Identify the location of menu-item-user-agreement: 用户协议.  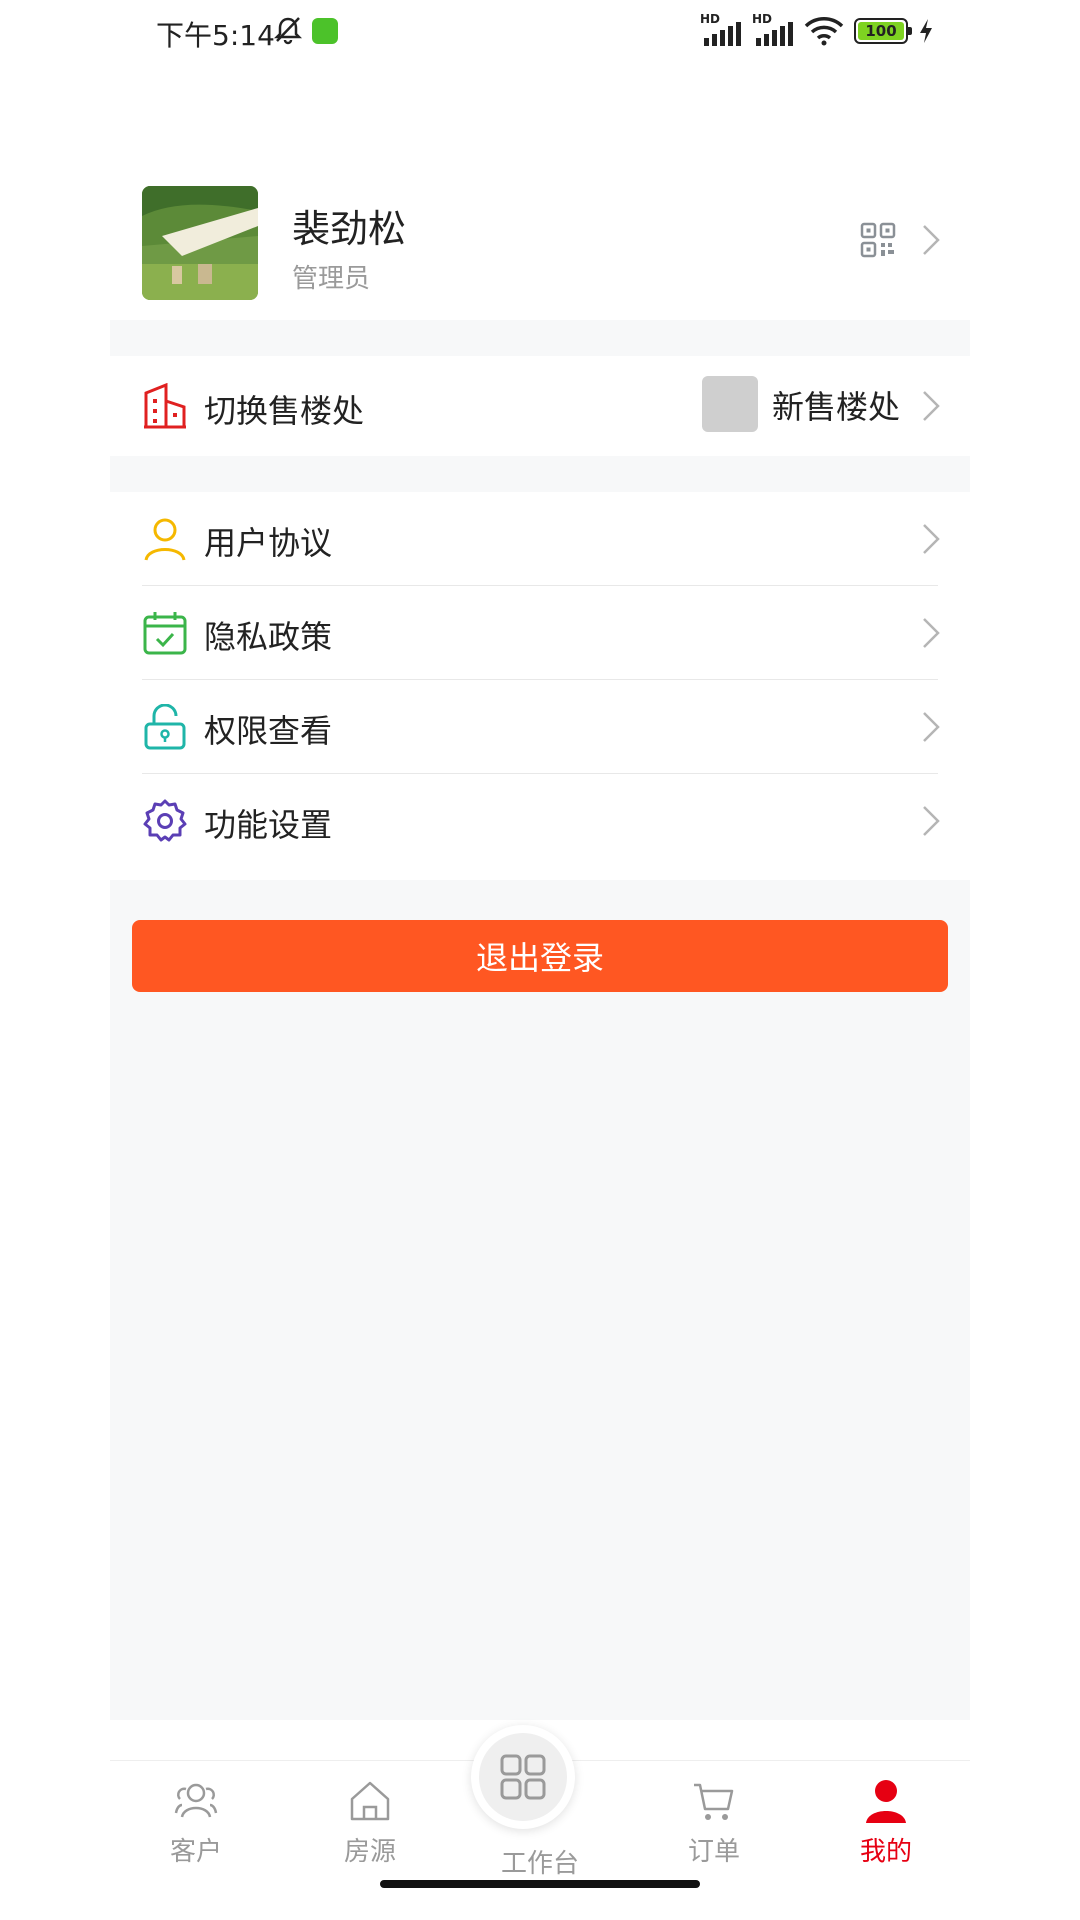
(540, 539).